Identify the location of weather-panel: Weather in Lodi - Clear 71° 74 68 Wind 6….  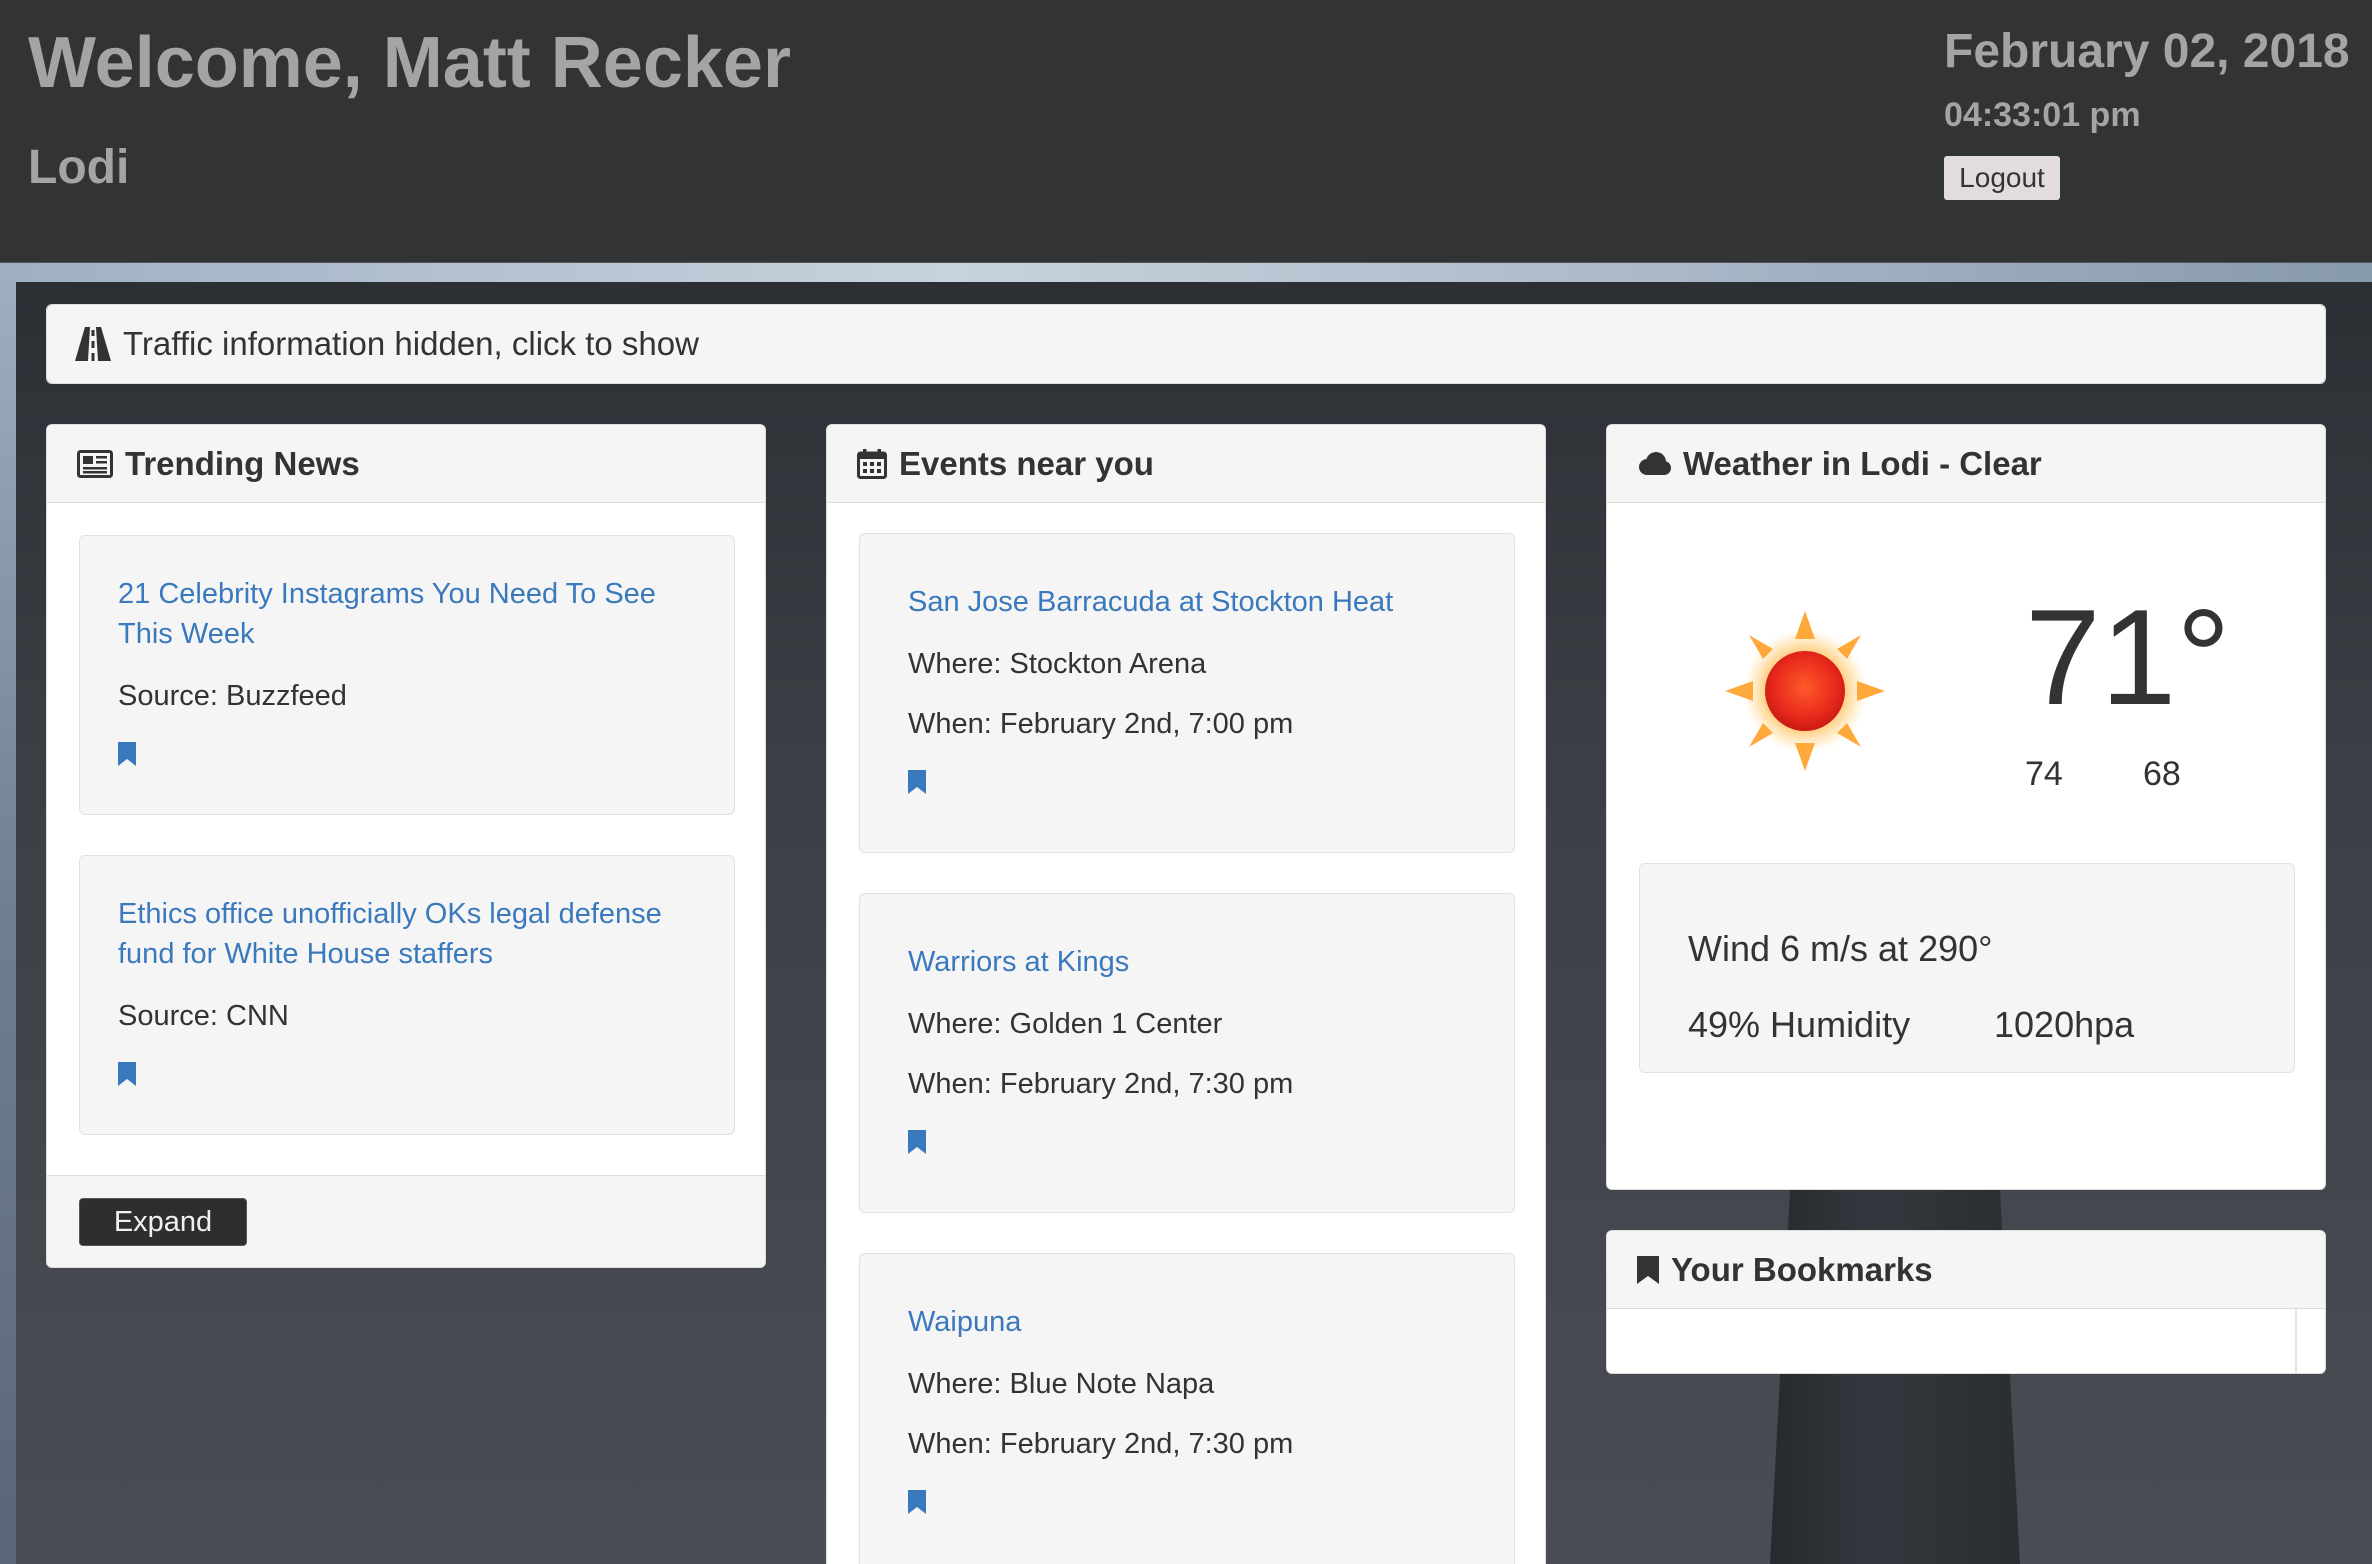
(1966, 807).